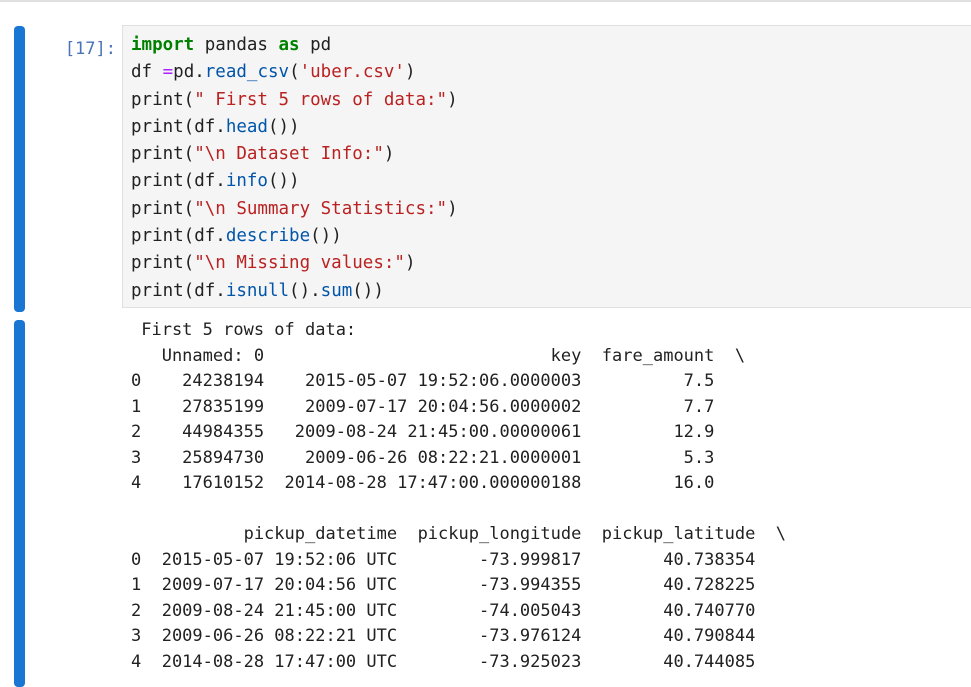 Image resolution: width=971 pixels, height=687 pixels. What do you see at coordinates (268, 236) in the screenshot?
I see `code-token: describe` at bounding box center [268, 236].